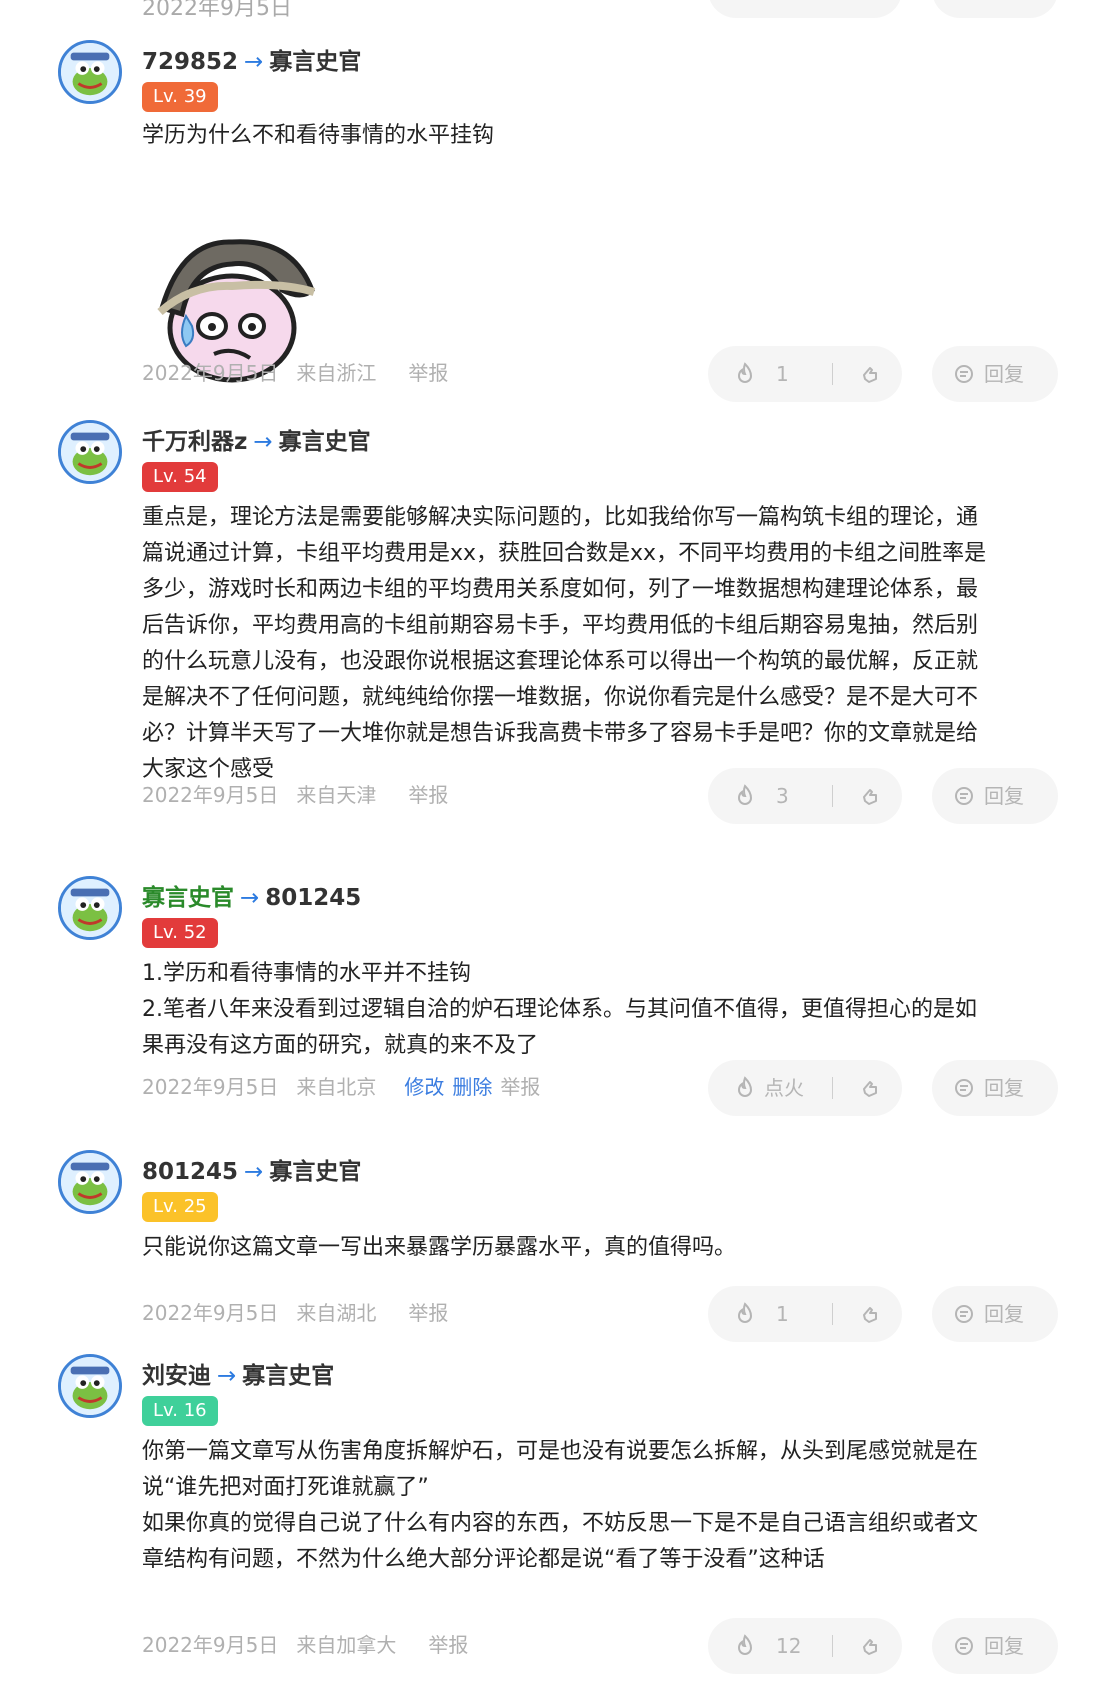  Describe the element at coordinates (784, 1088) in the screenshot. I see `ignite-label: 点火` at that location.